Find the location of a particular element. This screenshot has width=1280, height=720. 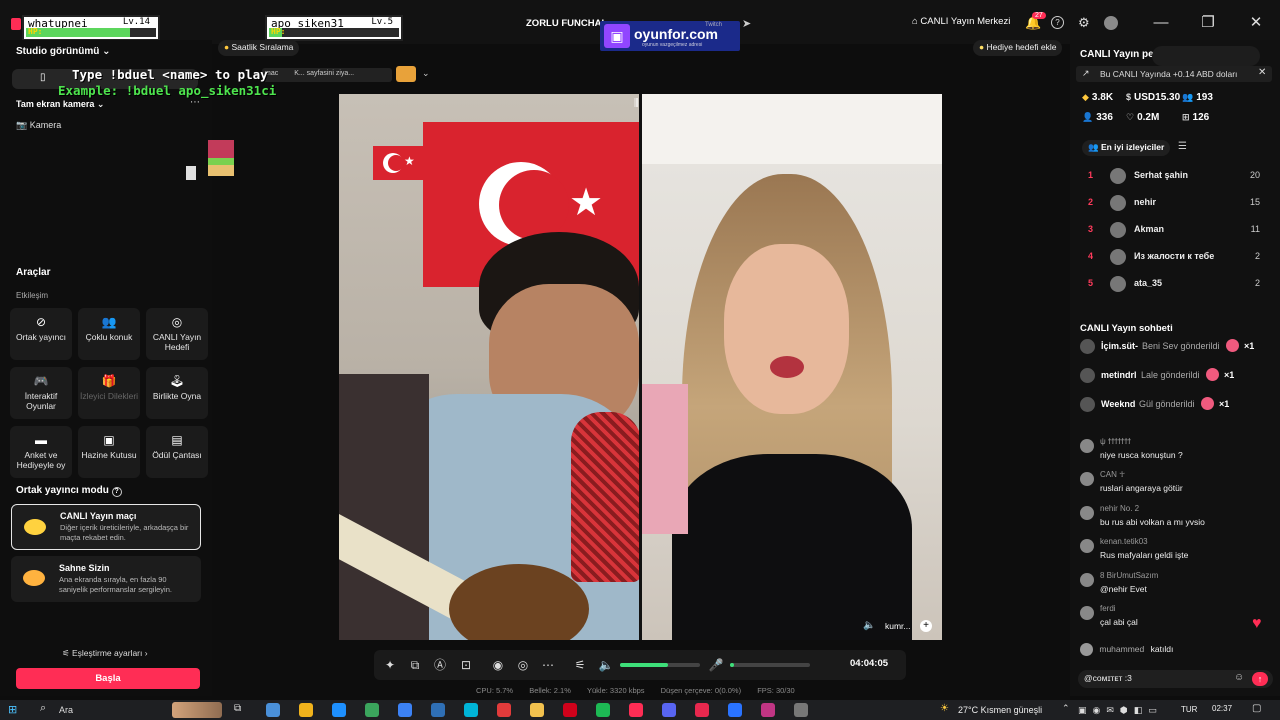

ranking-row: 4 Из жалости к тебе 2 is located at coordinates (1175, 257).